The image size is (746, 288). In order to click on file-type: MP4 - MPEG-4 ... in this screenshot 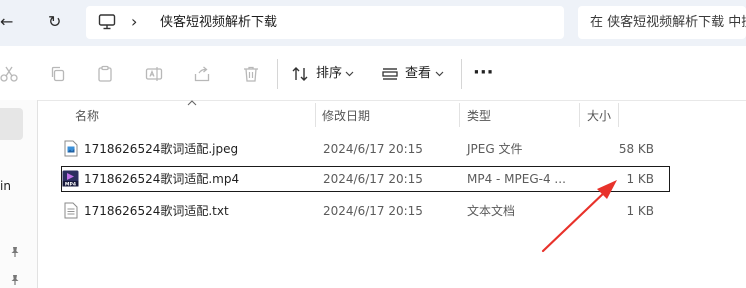, I will do `click(516, 179)`.